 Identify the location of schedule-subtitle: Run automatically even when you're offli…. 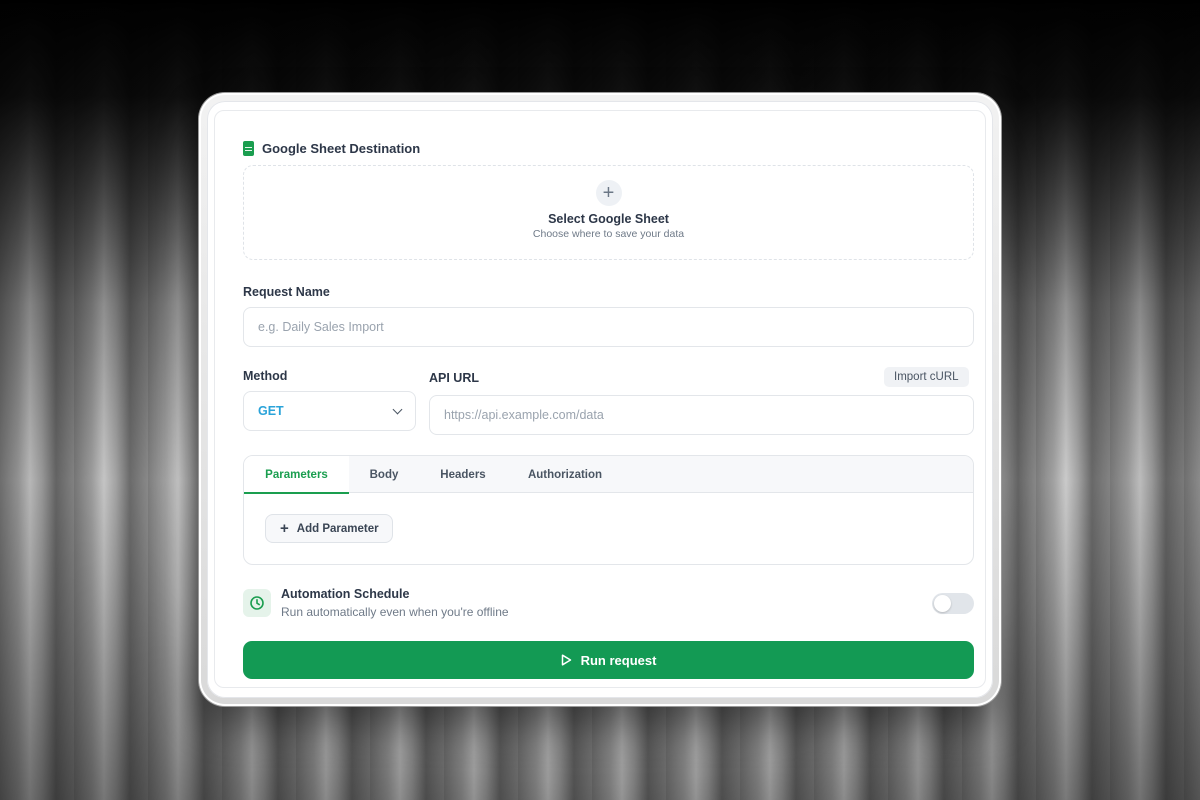
(395, 612).